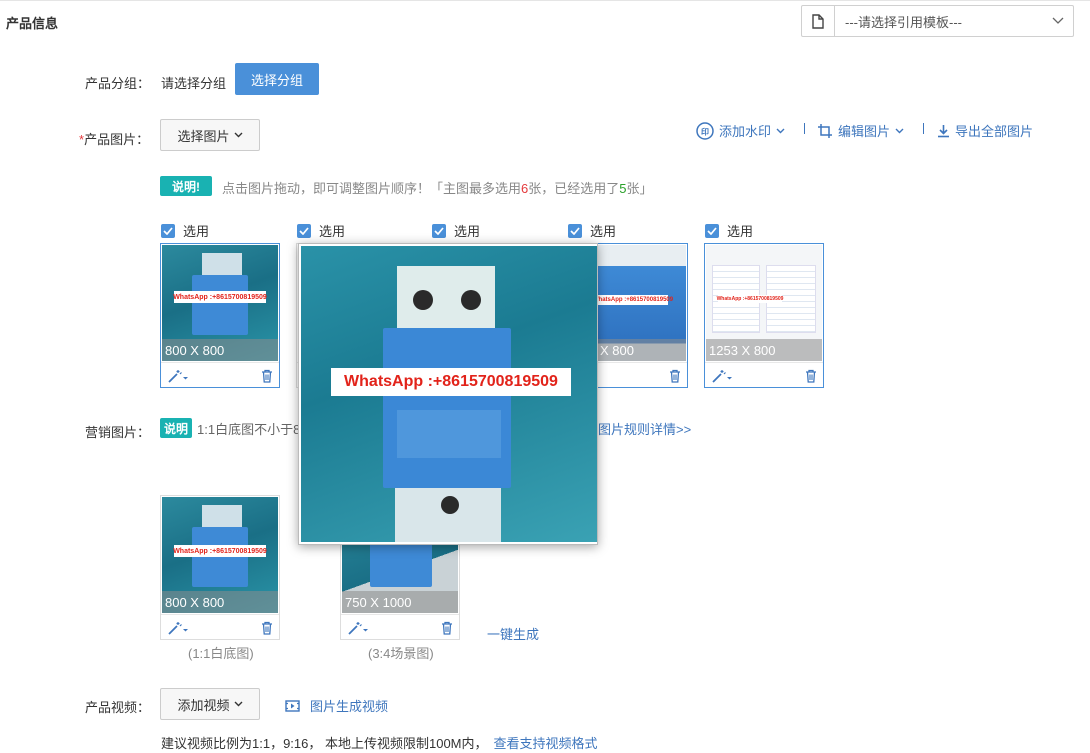 The width and height of the screenshot is (1090, 753). Describe the element at coordinates (401, 653) in the screenshot. I see `marketing-caption-2: (3:4场景图)` at that location.